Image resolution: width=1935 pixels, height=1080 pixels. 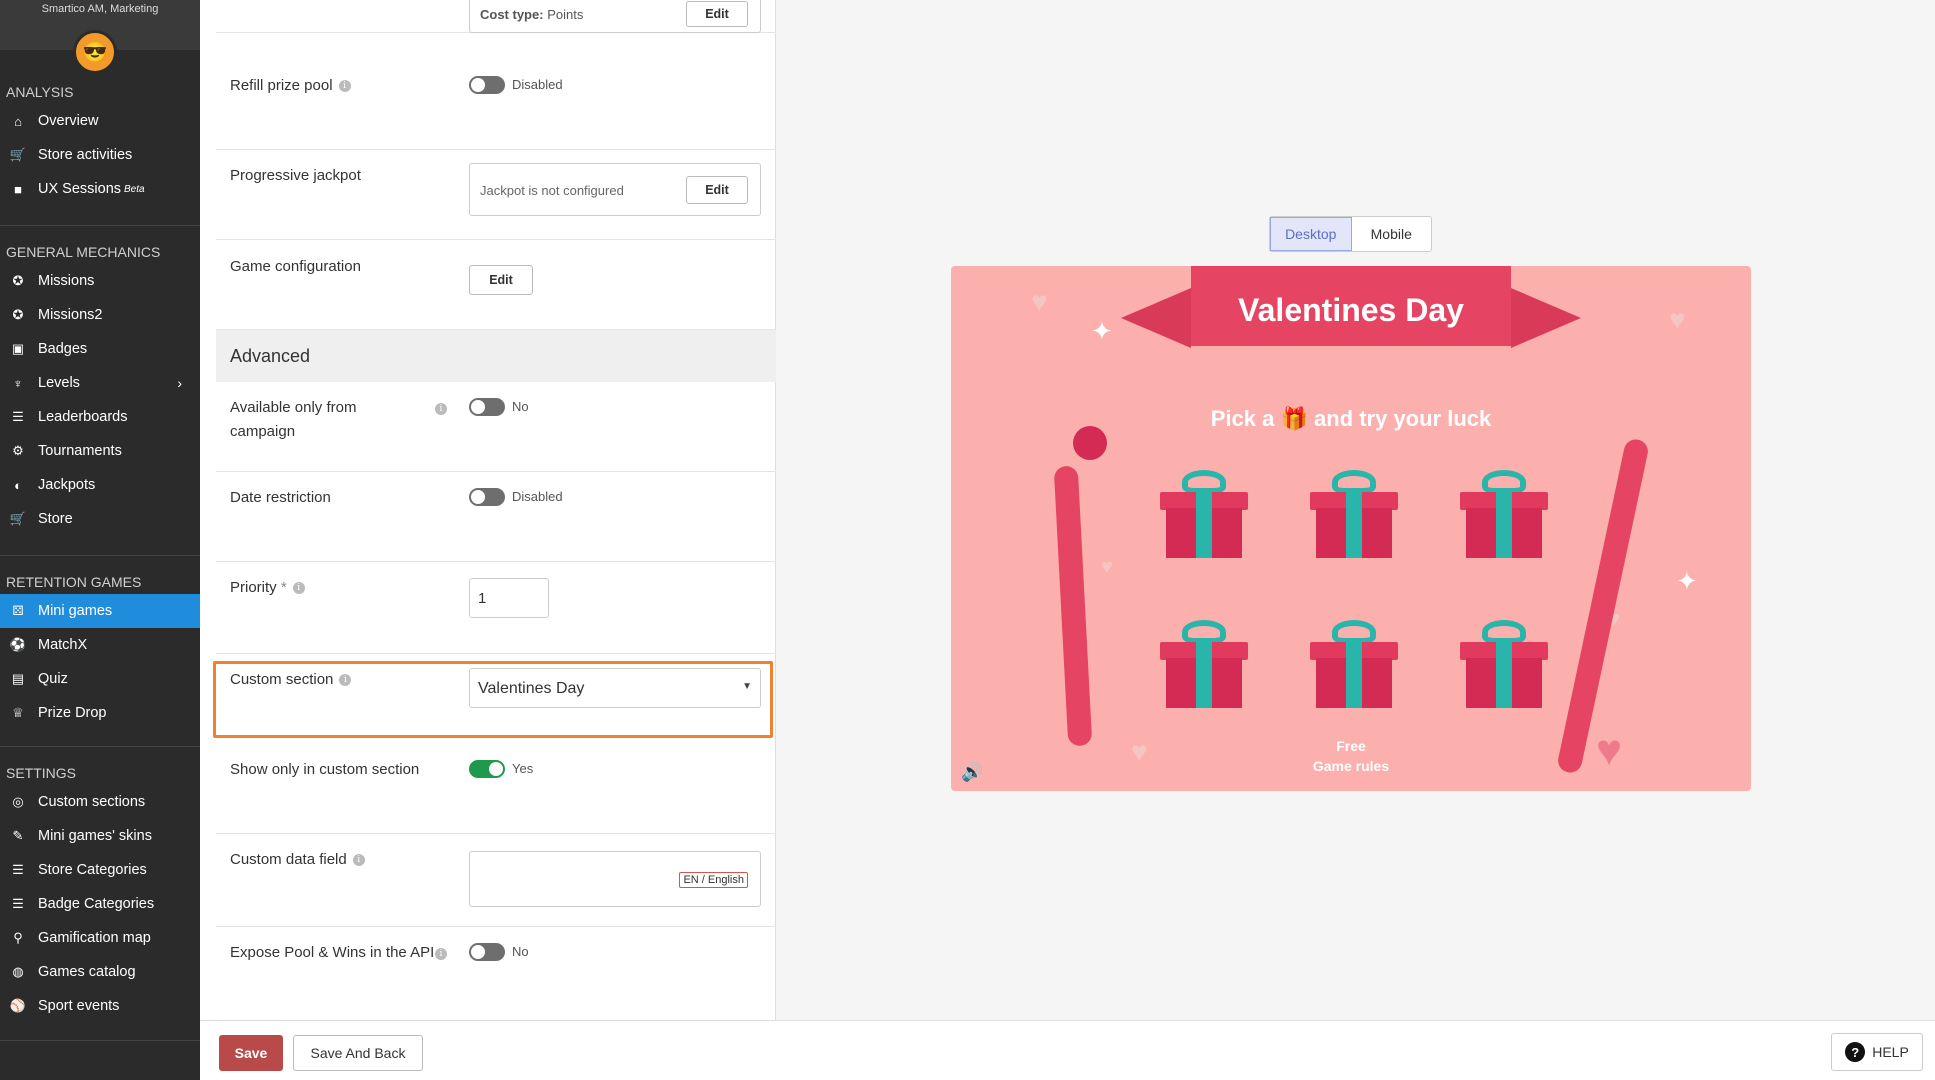 What do you see at coordinates (487, 85) in the screenshot?
I see `refill-toggle` at bounding box center [487, 85].